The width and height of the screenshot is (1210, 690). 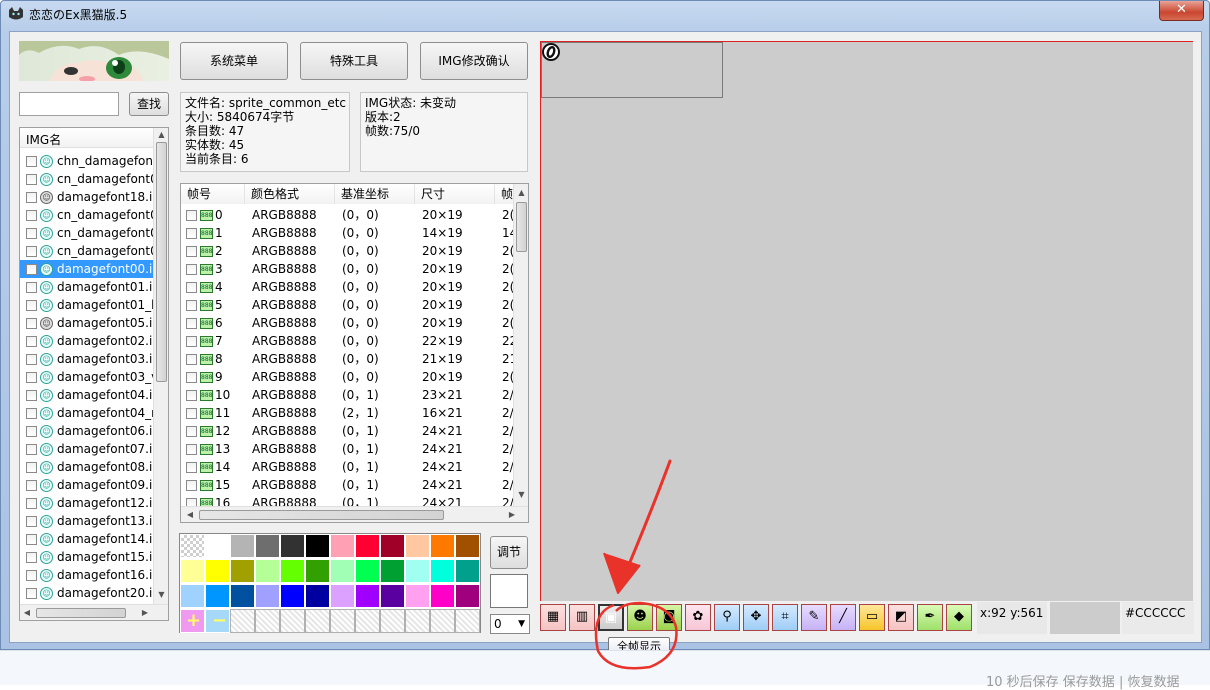 What do you see at coordinates (520, 345) in the screenshot?
I see `frame-table-vscrollbar: ▲ ▼` at bounding box center [520, 345].